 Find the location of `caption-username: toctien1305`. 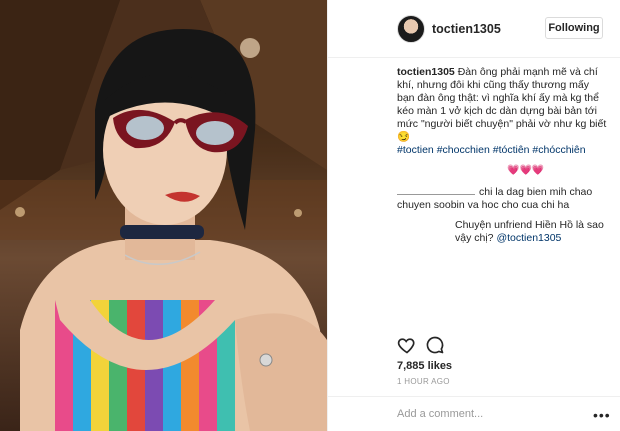

caption-username: toctien1305 is located at coordinates (426, 72).